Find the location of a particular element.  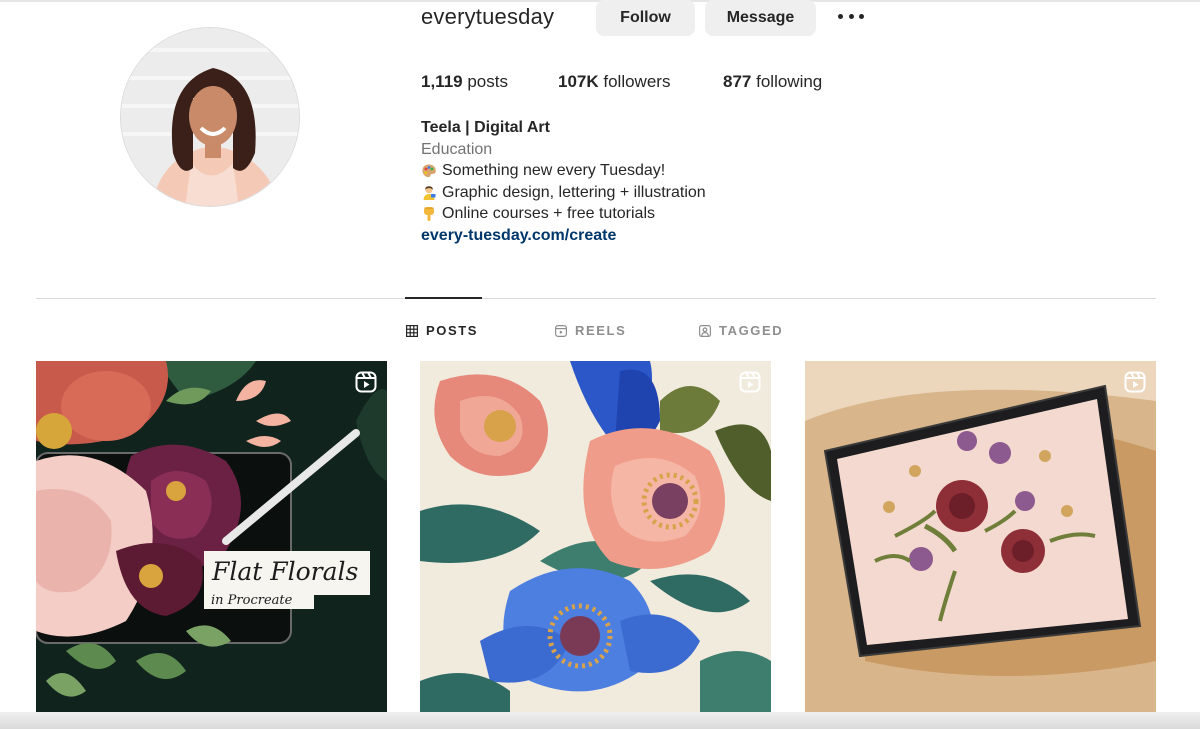

bio-category: Education is located at coordinates (457, 149).